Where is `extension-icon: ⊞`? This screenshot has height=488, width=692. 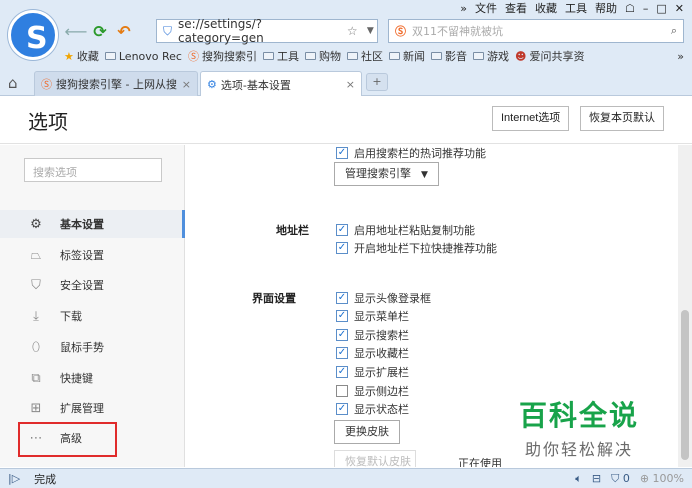 extension-icon: ⊞ is located at coordinates (36, 408).